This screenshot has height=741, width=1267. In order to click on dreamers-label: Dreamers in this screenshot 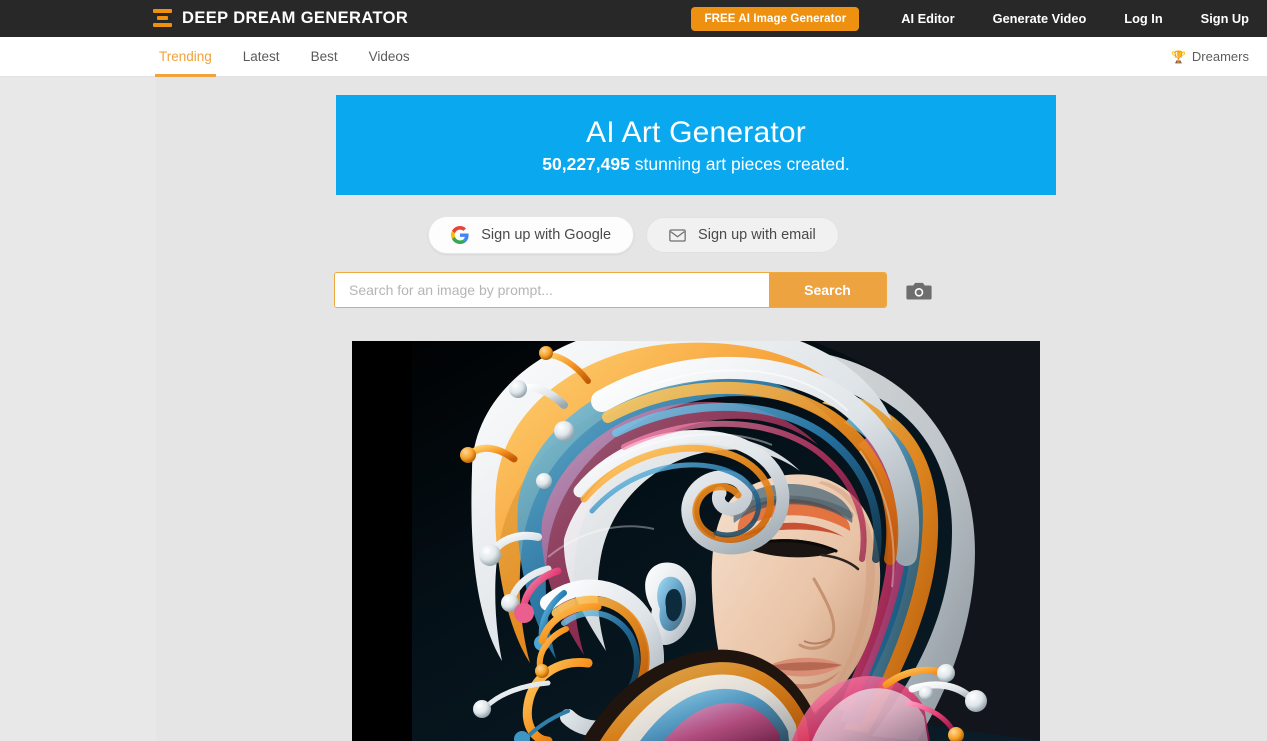, I will do `click(1220, 56)`.